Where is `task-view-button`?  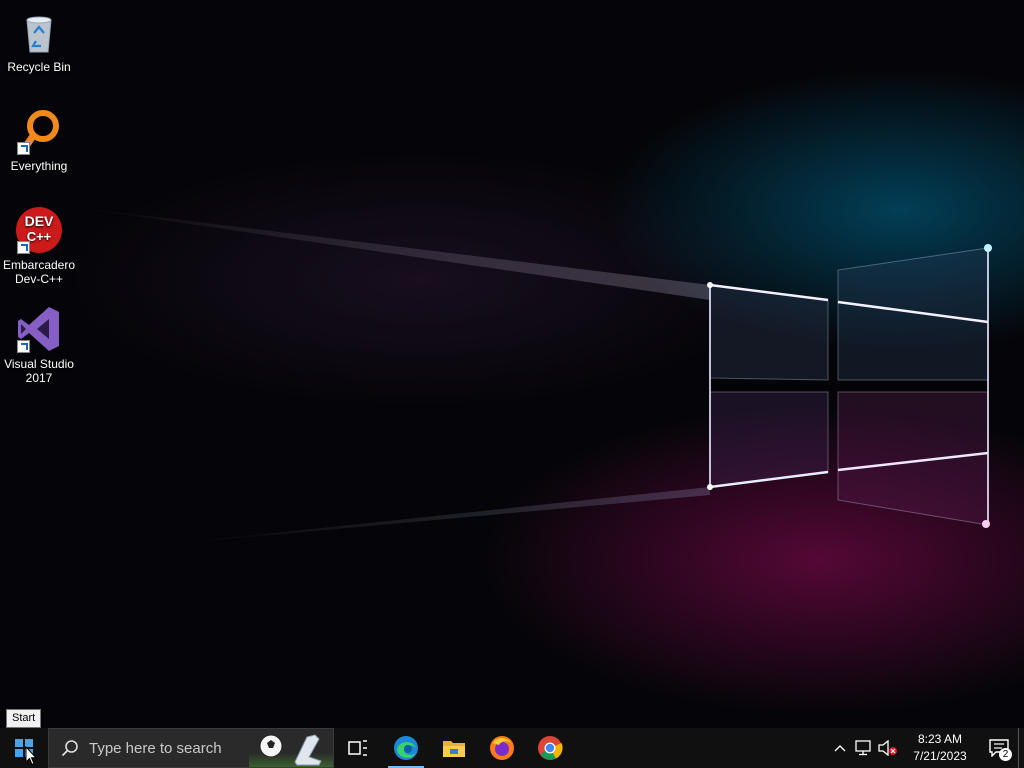 task-view-button is located at coordinates (358, 748).